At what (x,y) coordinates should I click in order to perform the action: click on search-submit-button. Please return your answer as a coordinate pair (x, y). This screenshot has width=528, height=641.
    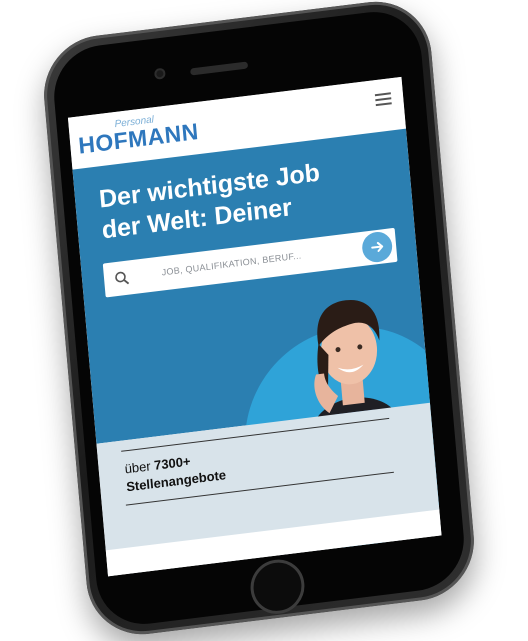
    Looking at the image, I should click on (377, 247).